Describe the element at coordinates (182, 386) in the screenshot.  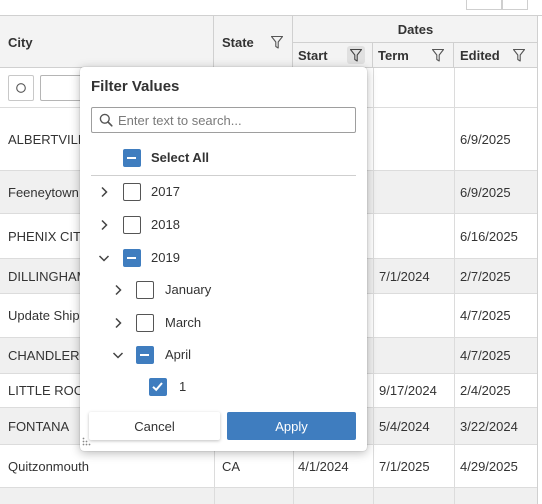
I see `tree-label-day-1: 1` at that location.